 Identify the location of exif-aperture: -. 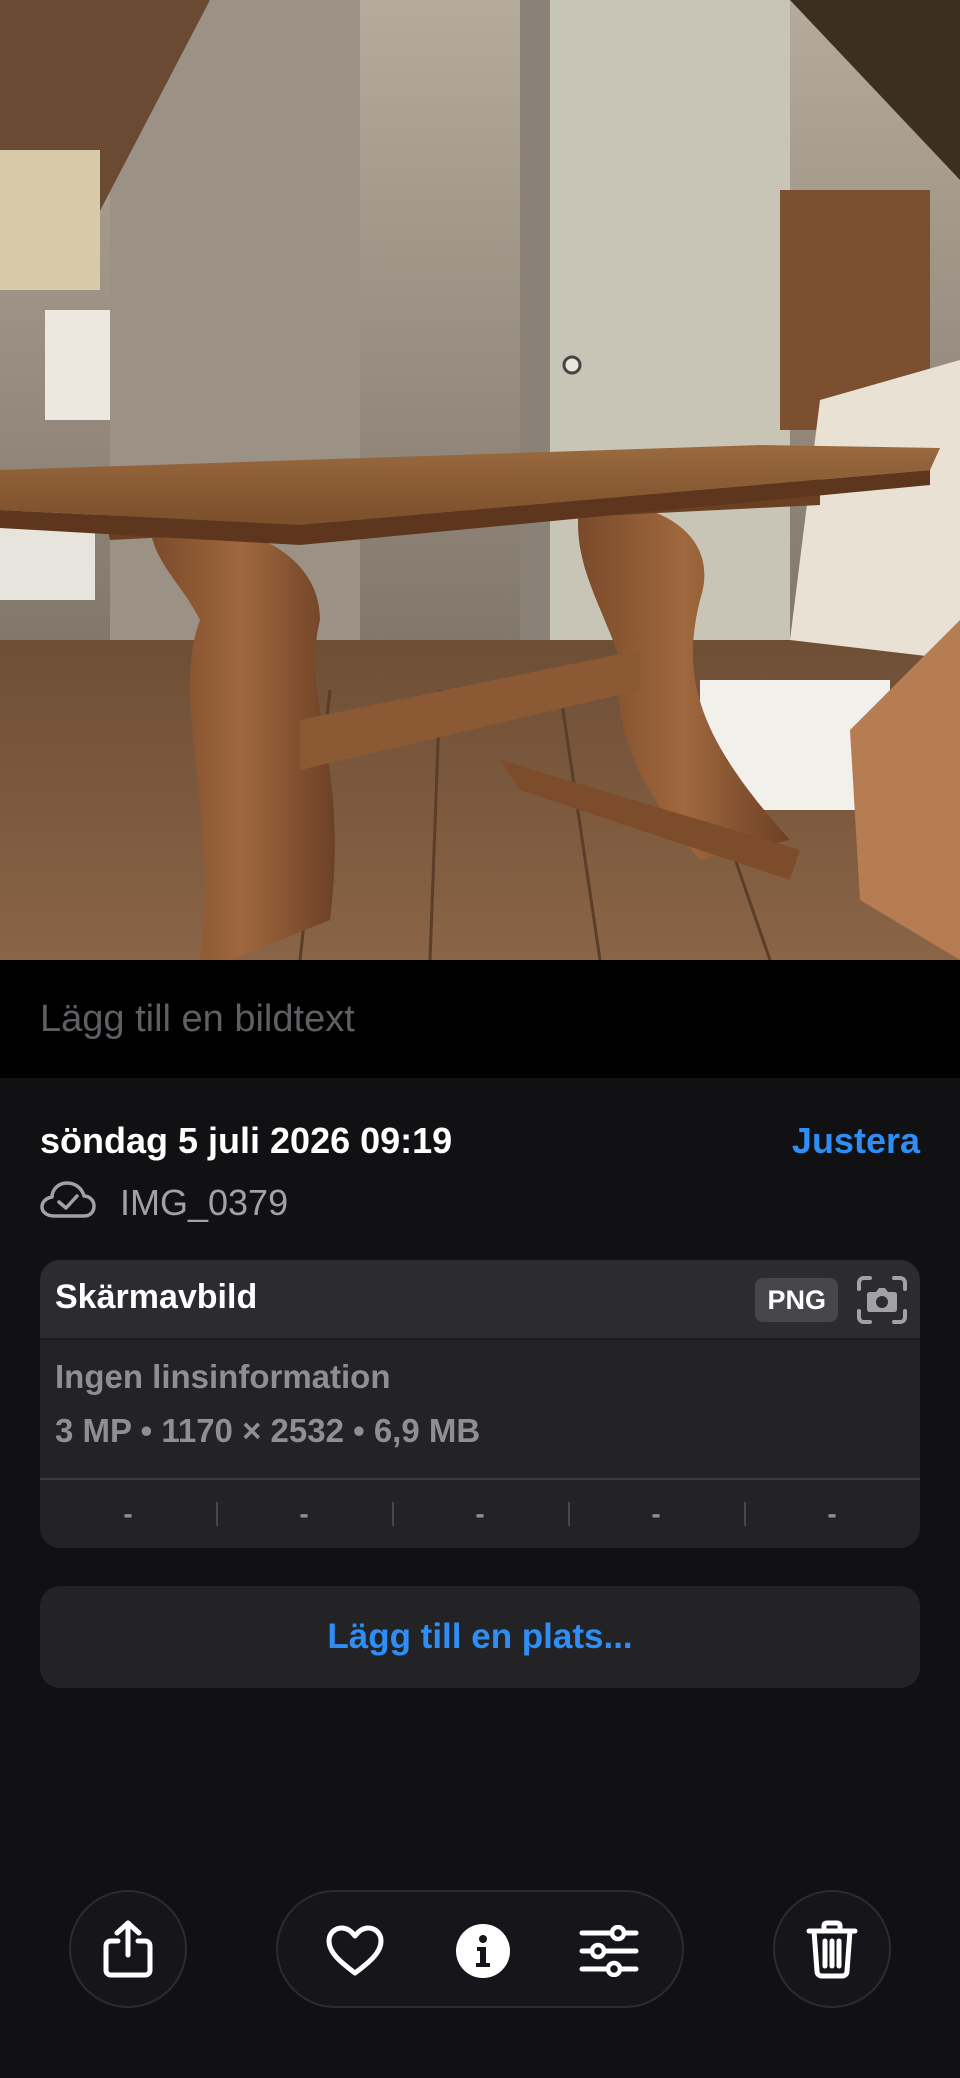
(656, 1514).